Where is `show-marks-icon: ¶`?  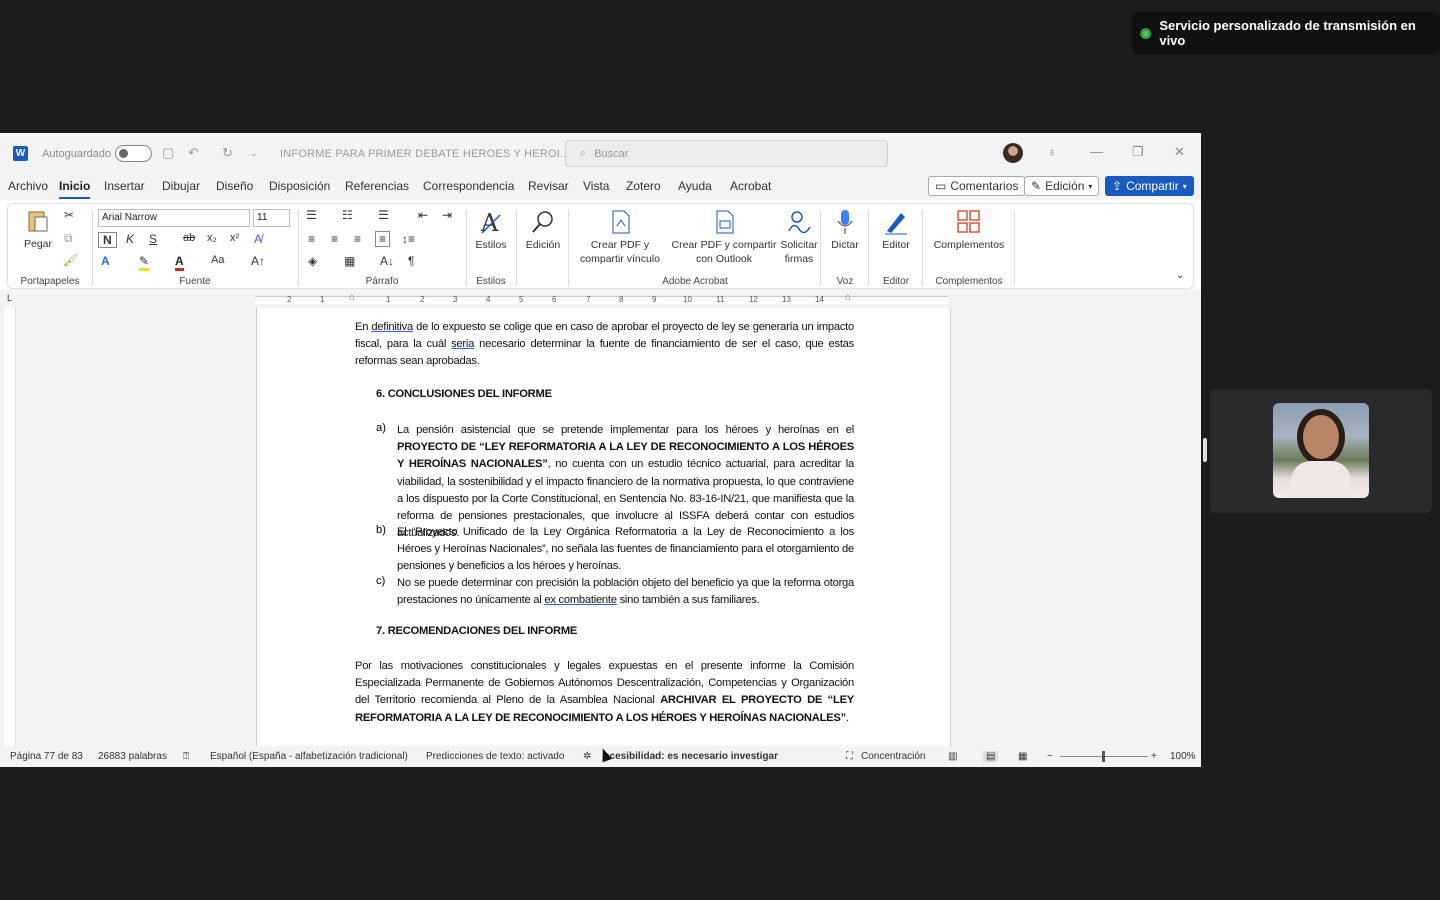
show-marks-icon: ¶ is located at coordinates (411, 261).